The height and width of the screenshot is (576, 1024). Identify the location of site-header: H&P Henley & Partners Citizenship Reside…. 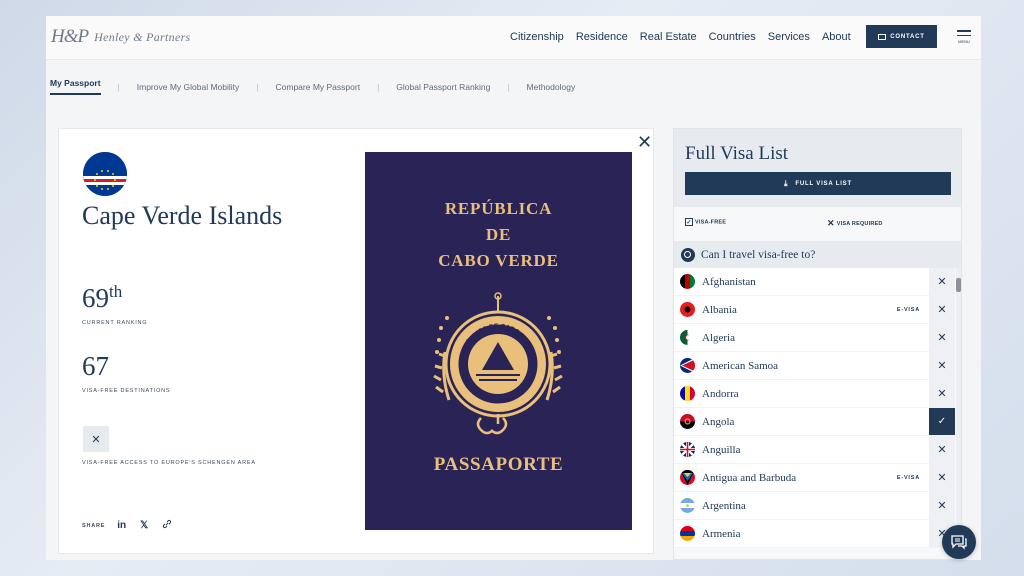
(513, 38).